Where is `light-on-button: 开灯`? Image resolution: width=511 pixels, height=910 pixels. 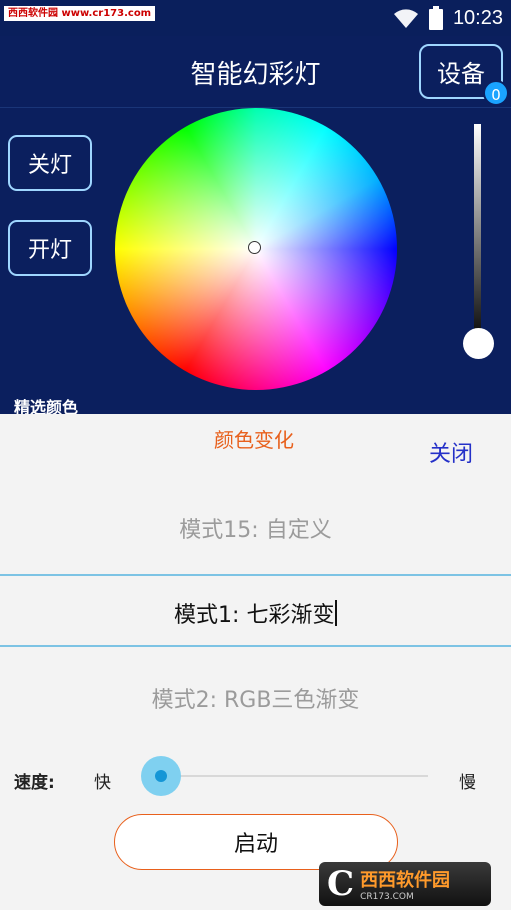
light-on-button: 开灯 is located at coordinates (50, 248).